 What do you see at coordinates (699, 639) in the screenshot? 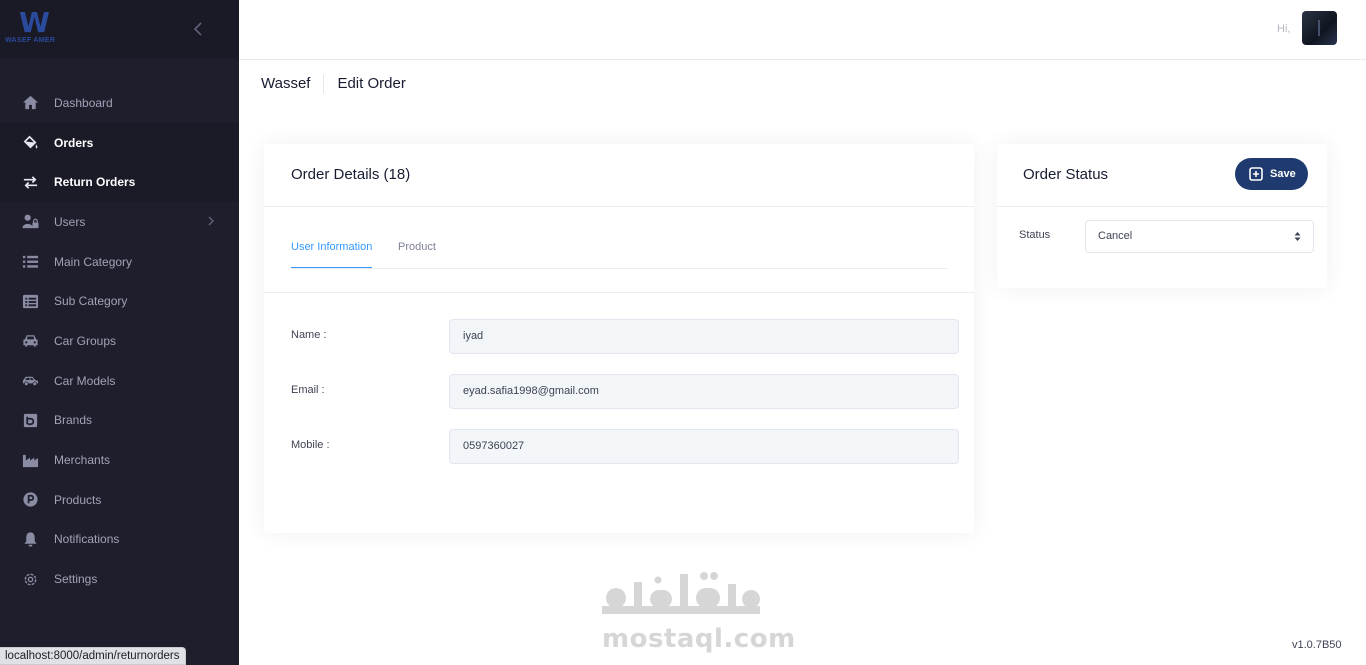
I see `watermark-text: mostaql.com` at bounding box center [699, 639].